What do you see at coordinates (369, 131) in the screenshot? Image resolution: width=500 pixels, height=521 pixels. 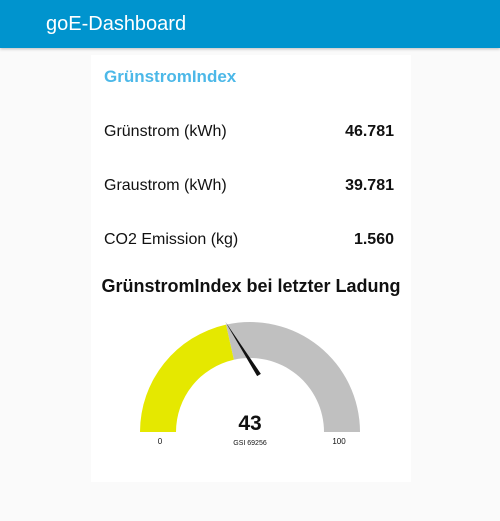 I see `gruenstrom-value: 46.781` at bounding box center [369, 131].